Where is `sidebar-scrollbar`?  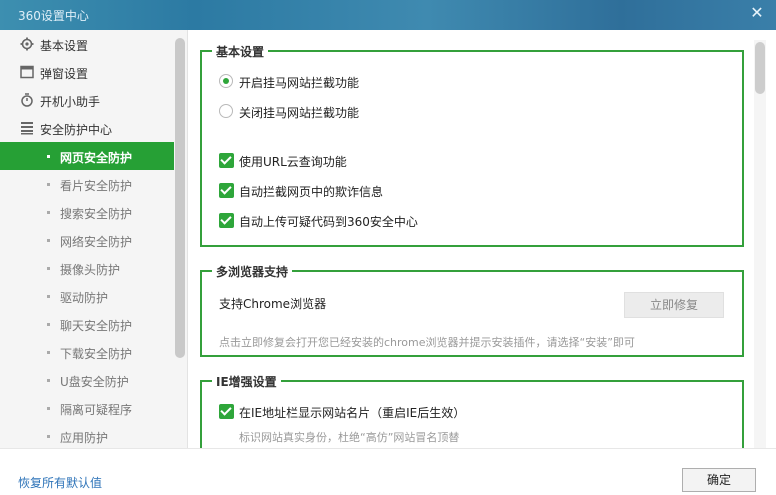
sidebar-scrollbar is located at coordinates (180, 198).